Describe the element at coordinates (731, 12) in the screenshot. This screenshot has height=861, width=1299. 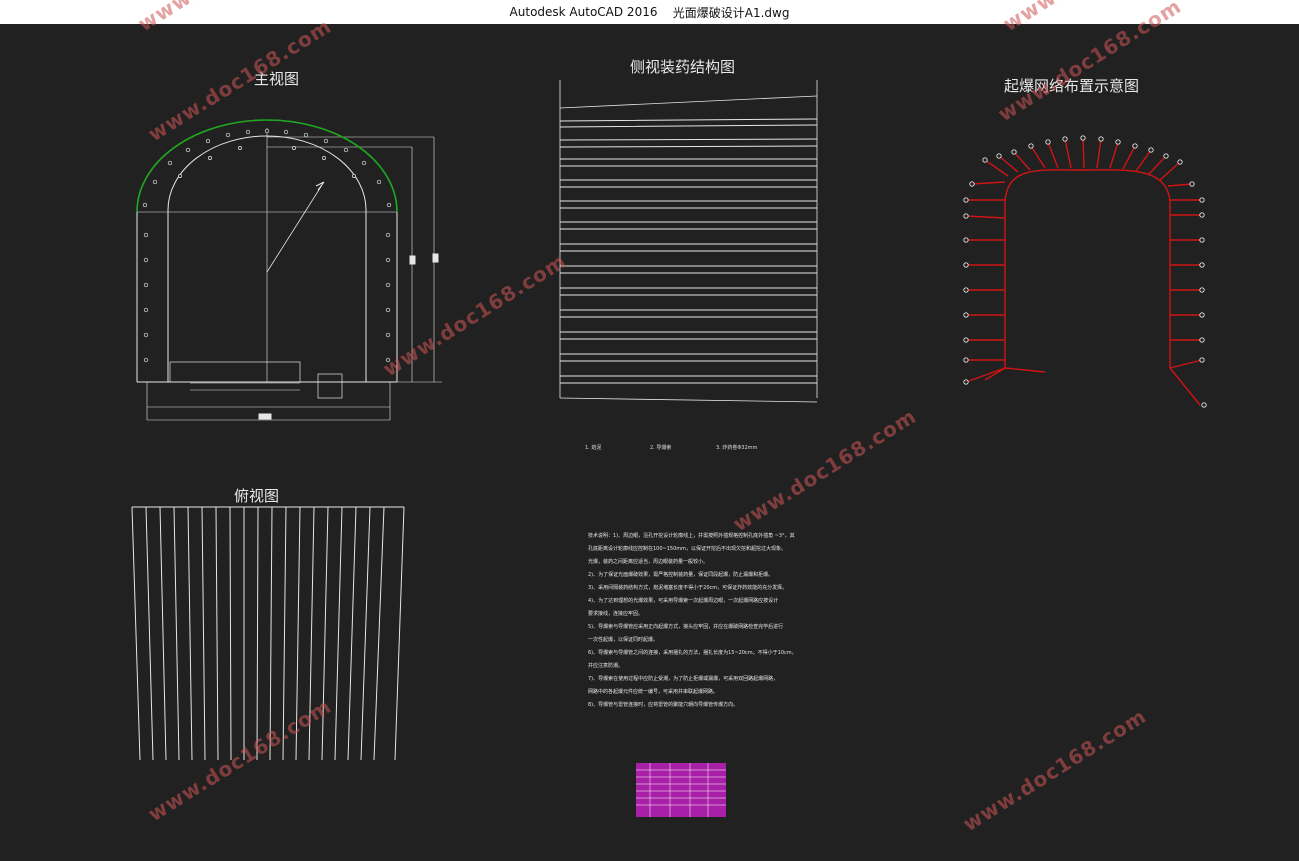
I see `file-name: 光面爆破设计A1.dwg` at that location.